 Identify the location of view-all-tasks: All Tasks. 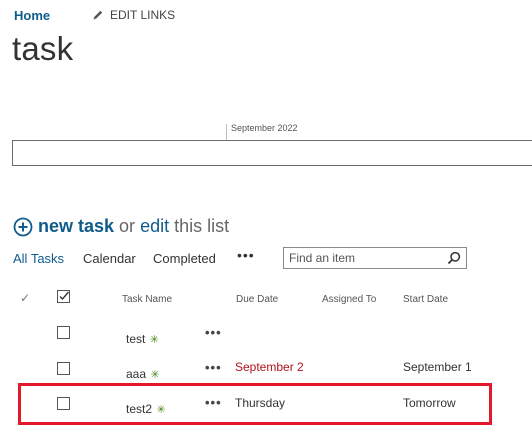
(38, 258).